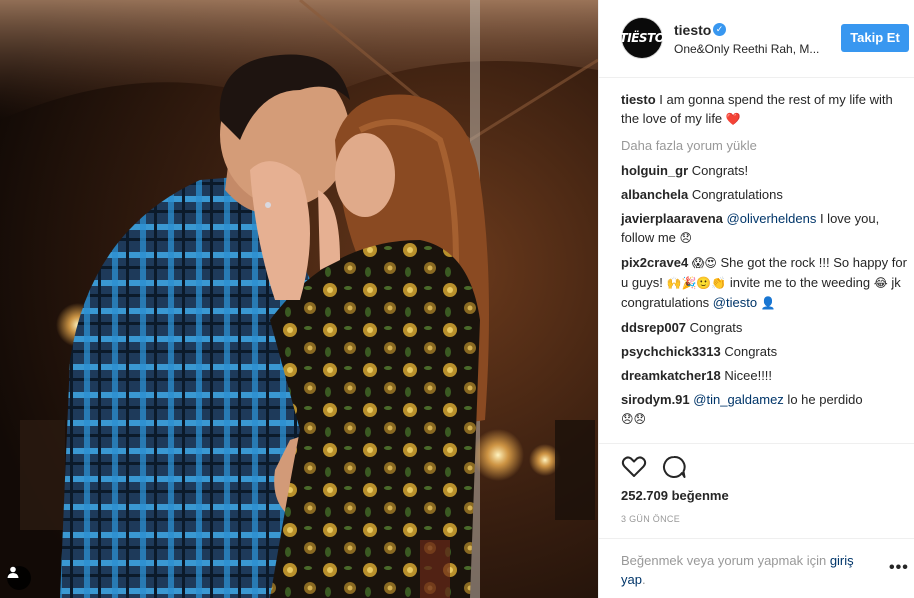 Image resolution: width=914 pixels, height=598 pixels. Describe the element at coordinates (735, 302) in the screenshot. I see `comment-mention: @tiesto` at that location.